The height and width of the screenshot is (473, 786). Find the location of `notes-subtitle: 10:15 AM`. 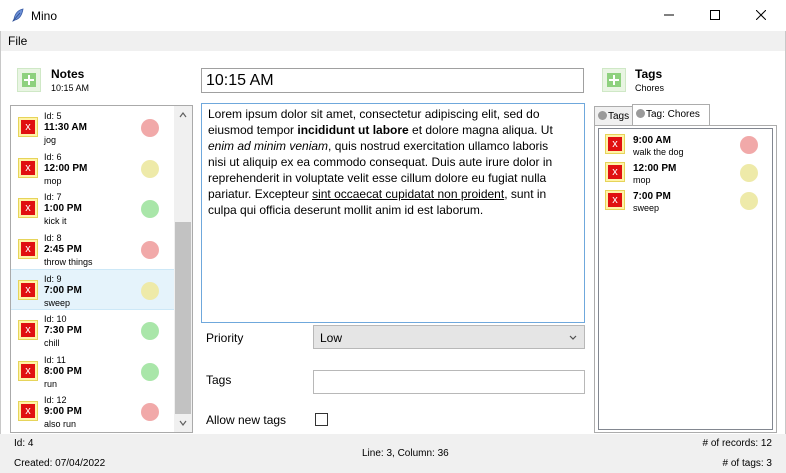

notes-subtitle: 10:15 AM is located at coordinates (70, 88).